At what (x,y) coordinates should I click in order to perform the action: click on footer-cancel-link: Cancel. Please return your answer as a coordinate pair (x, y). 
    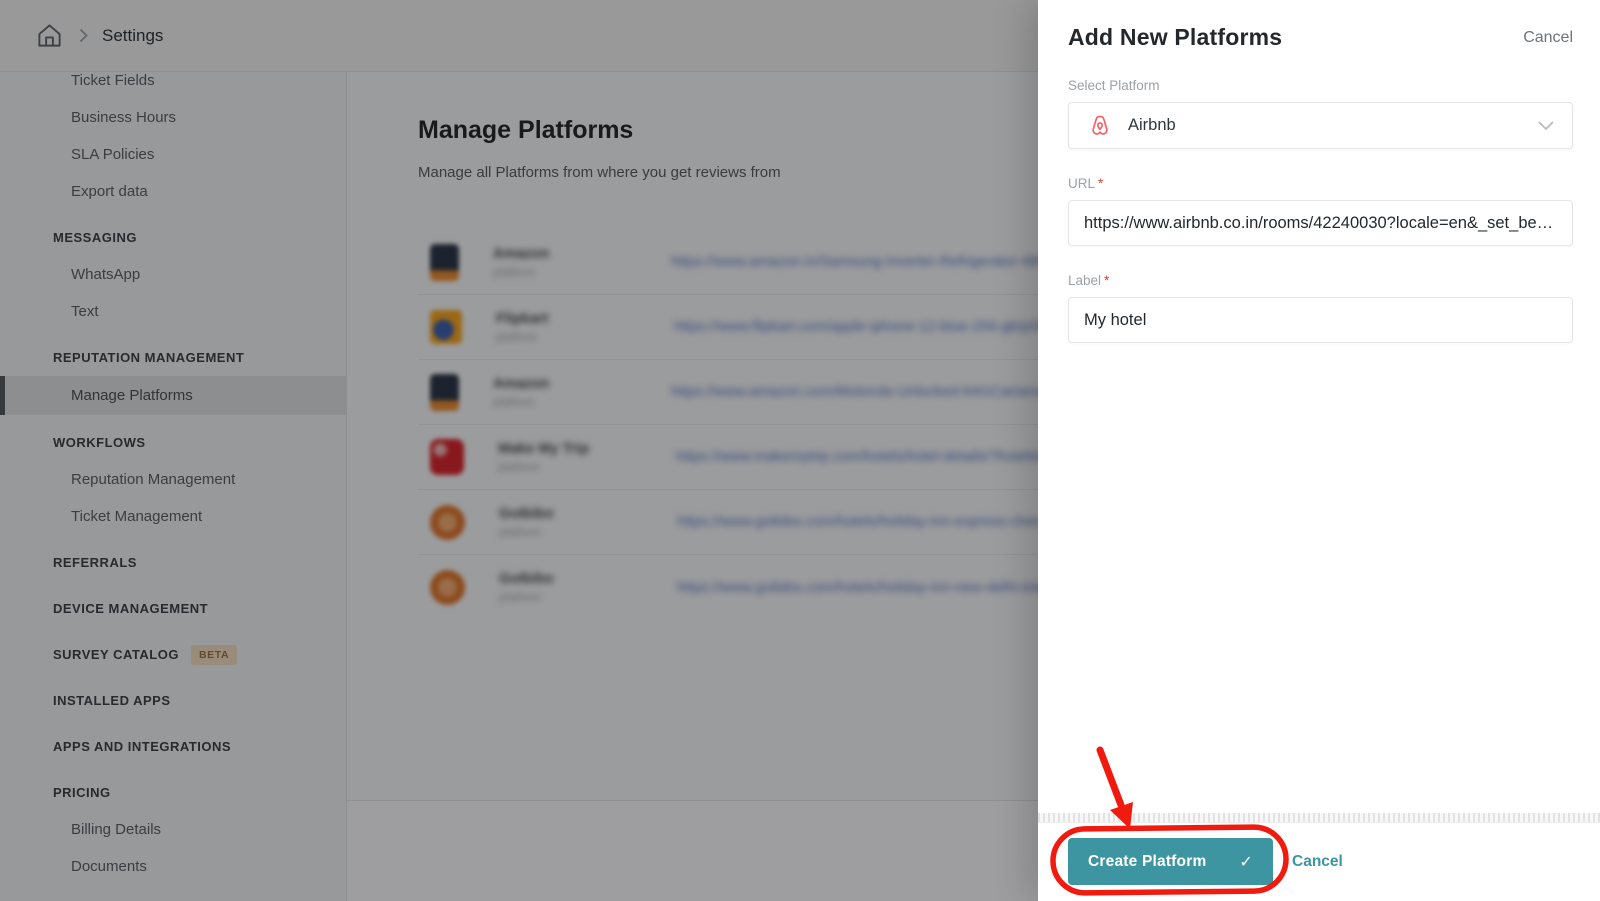
    Looking at the image, I should click on (1317, 862).